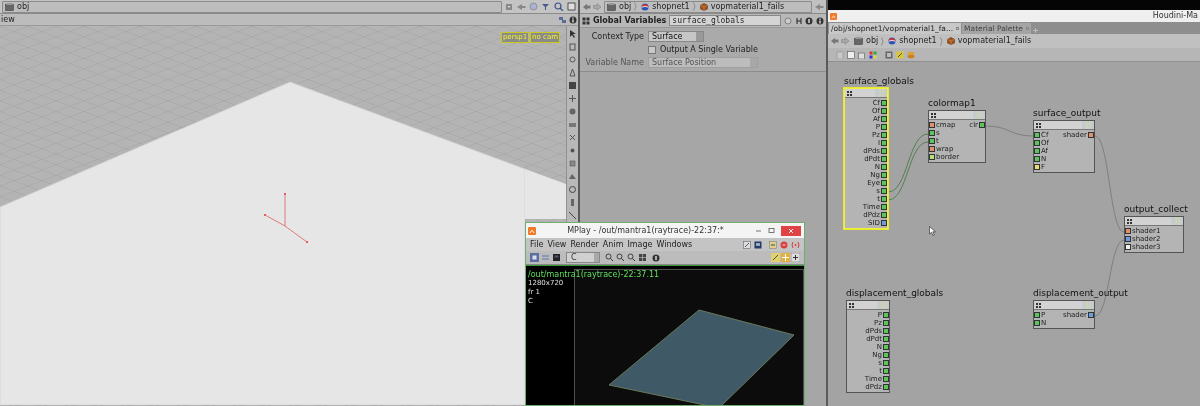 This screenshot has height=406, width=1200. Describe the element at coordinates (545, 257) in the screenshot. I see `lines-icon` at that location.